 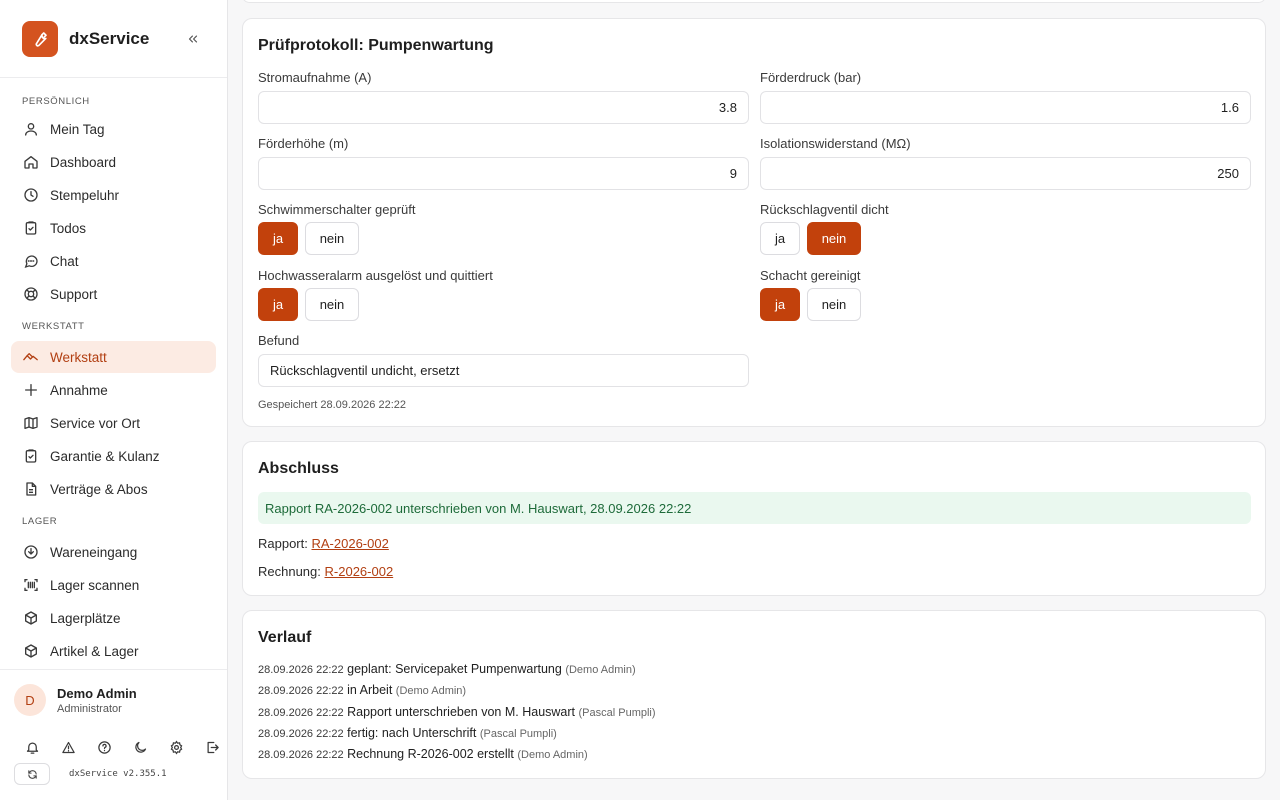 What do you see at coordinates (83, 162) in the screenshot?
I see `sidebar-item-label: Dashboard` at bounding box center [83, 162].